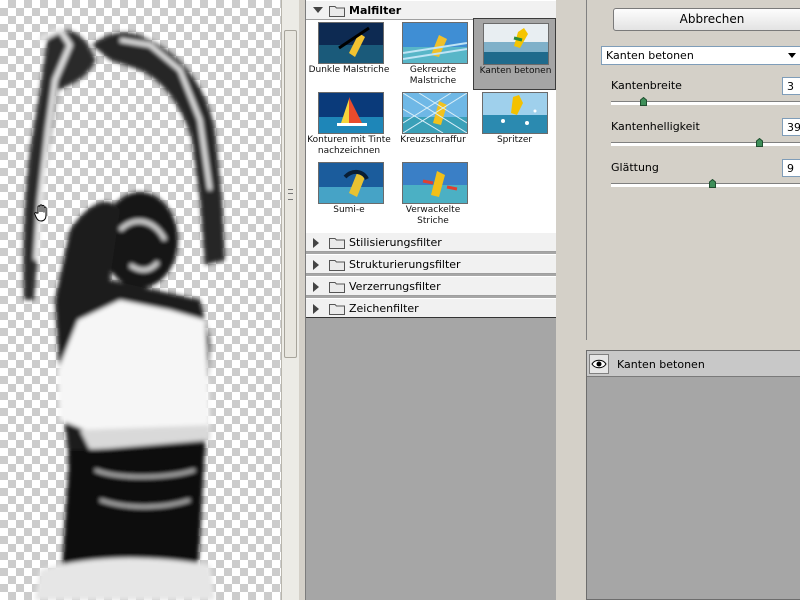  Describe the element at coordinates (693, 475) in the screenshot. I see `effect-layers-panel: Kanten betonen` at that location.